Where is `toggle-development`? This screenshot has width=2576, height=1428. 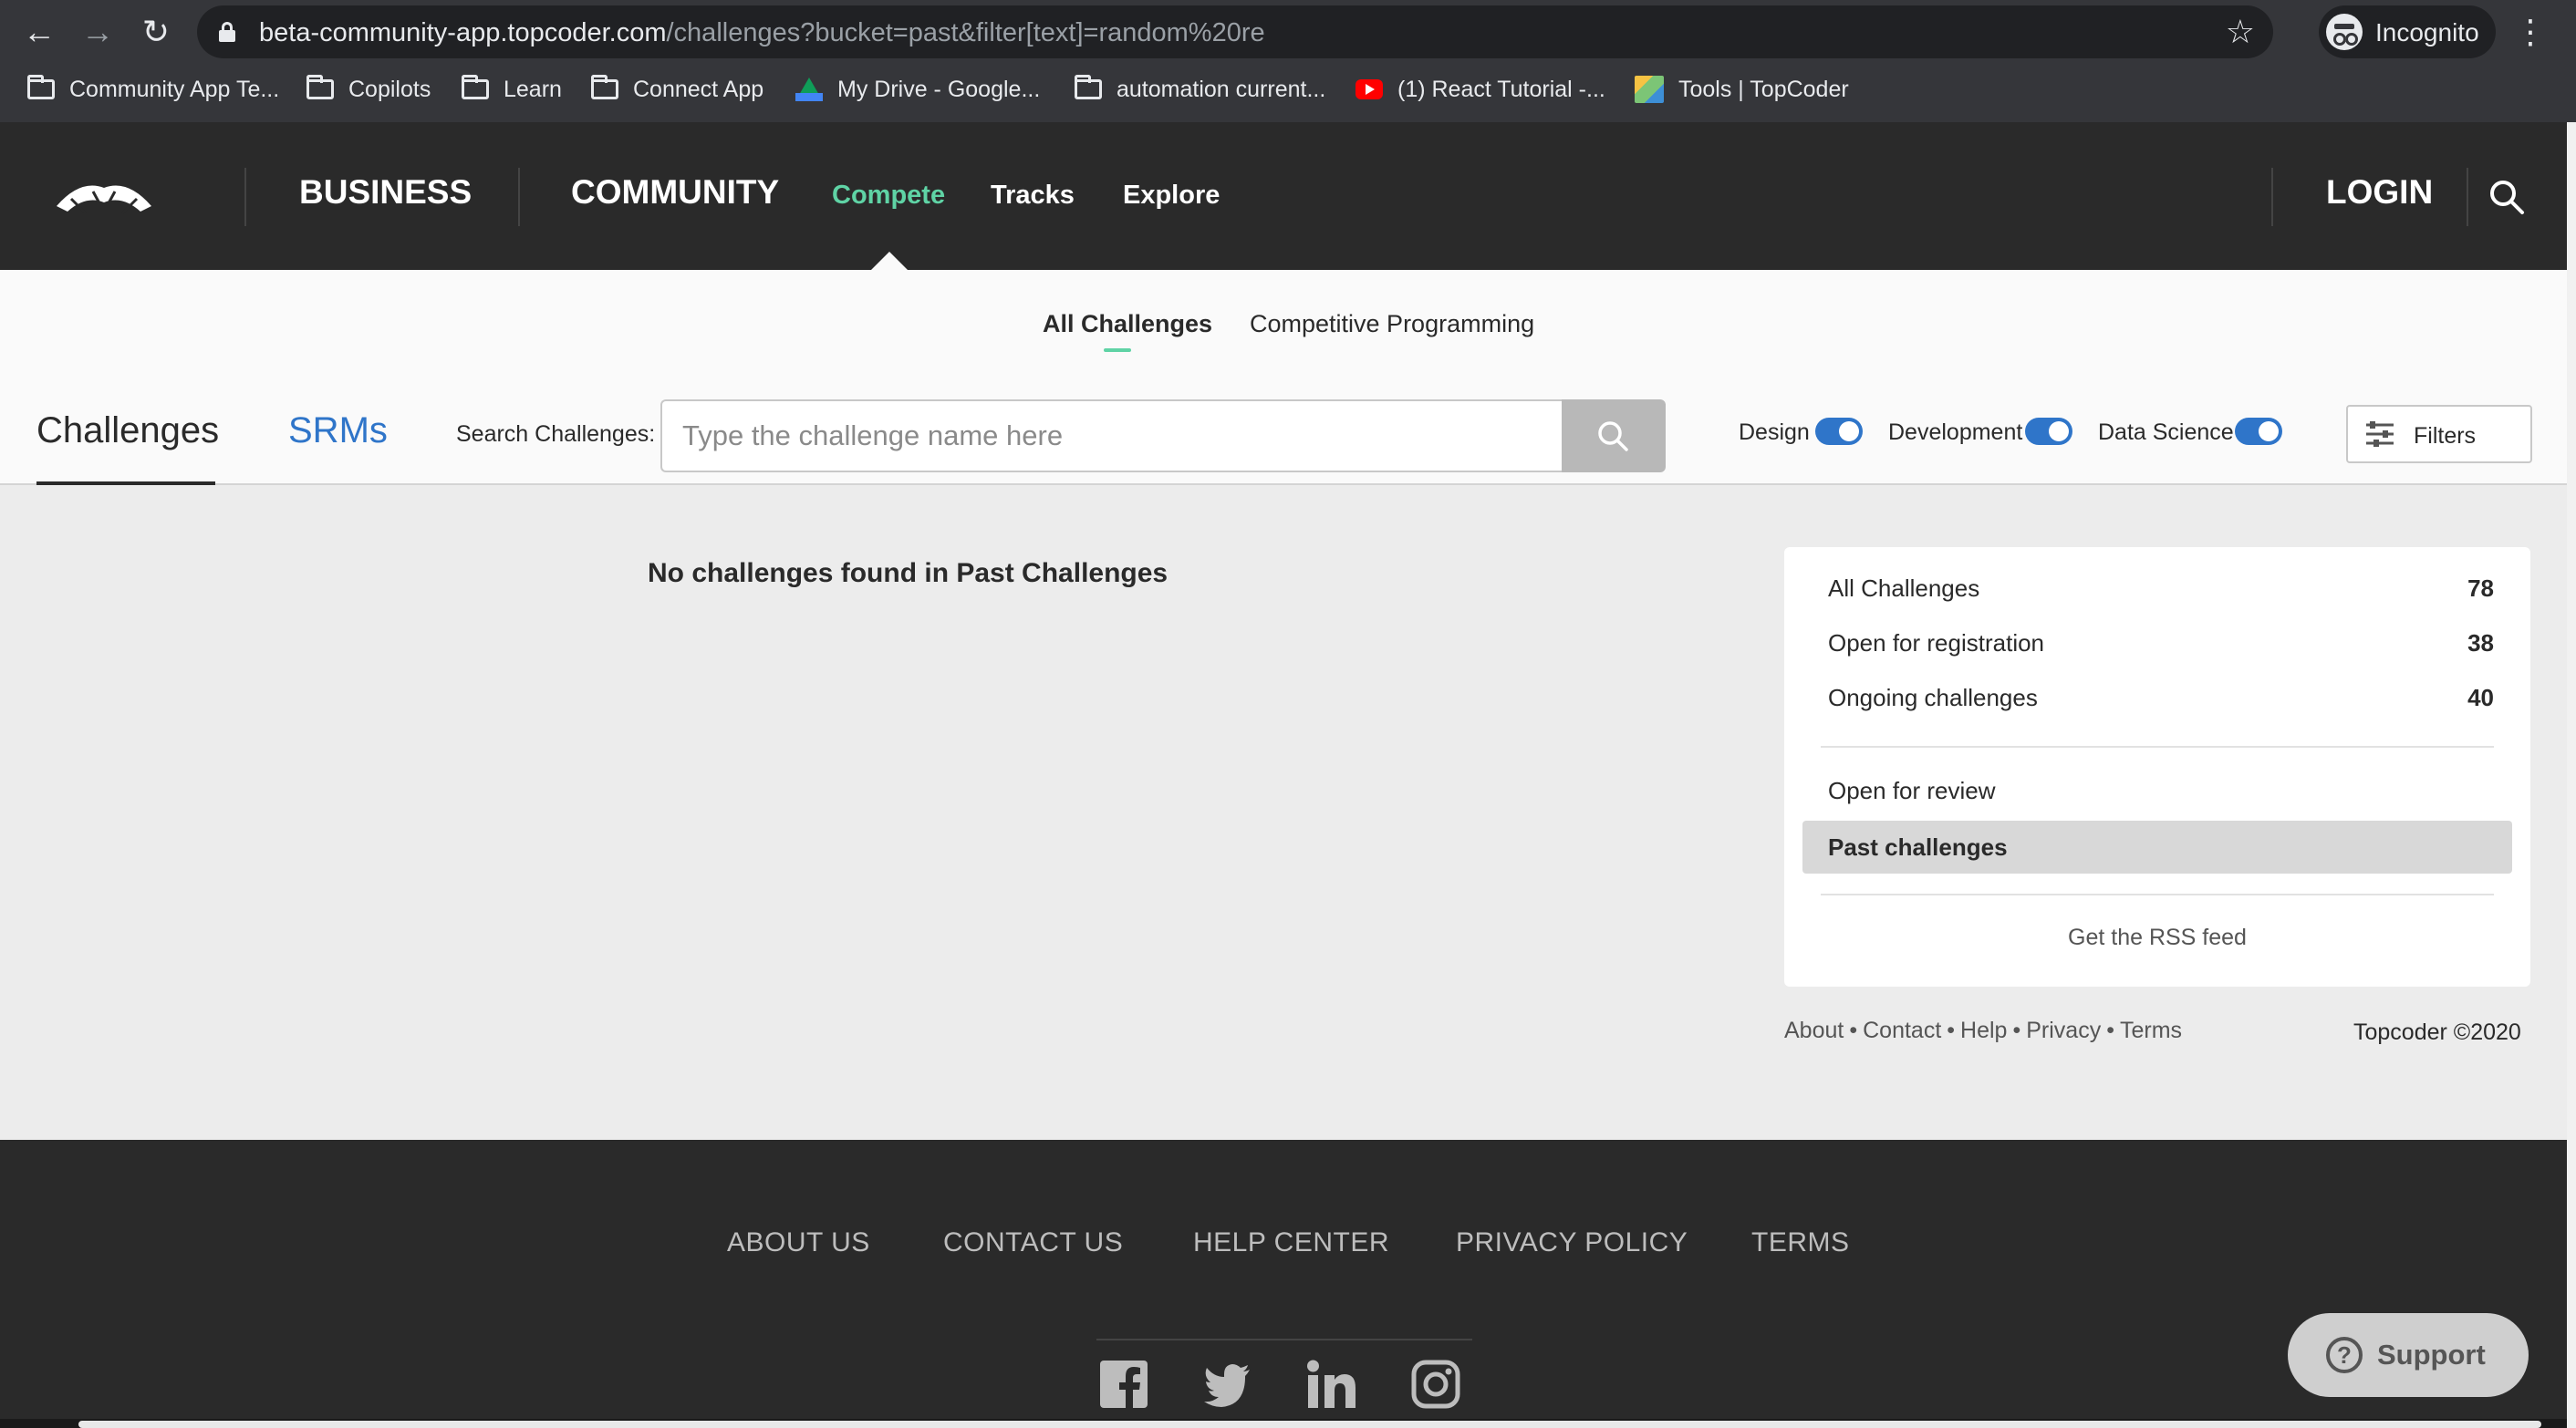
toggle-development is located at coordinates (2048, 432).